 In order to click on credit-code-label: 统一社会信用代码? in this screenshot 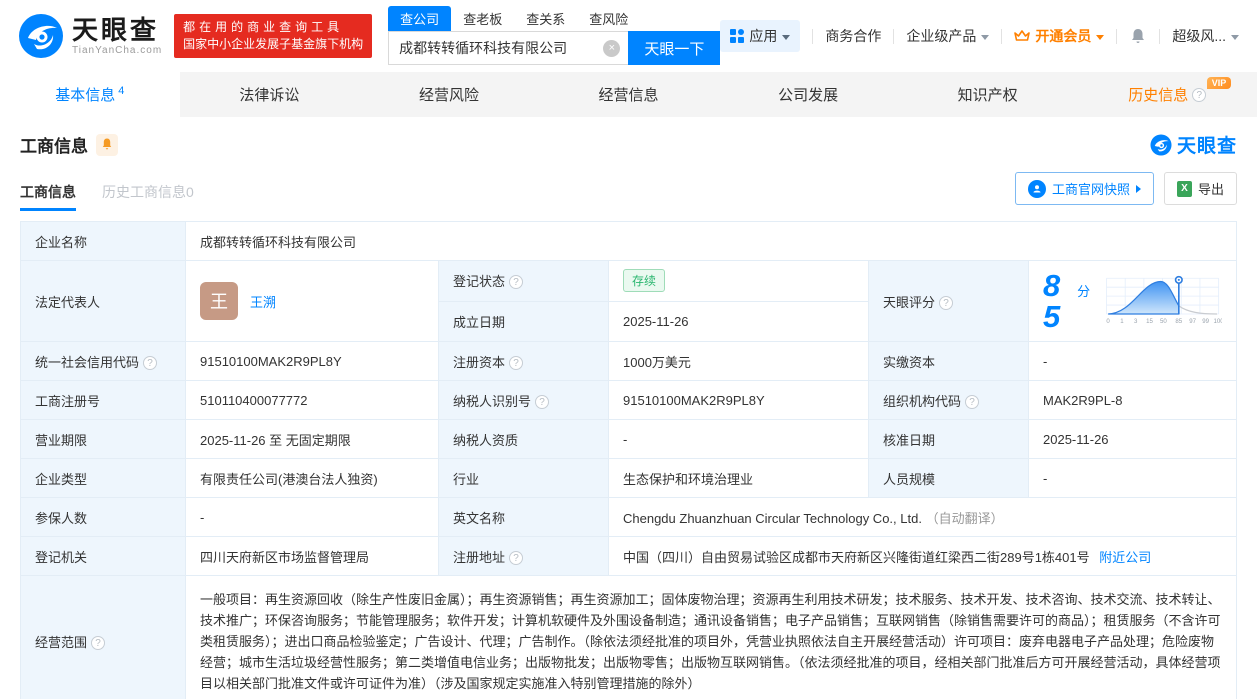, I will do `click(103, 361)`.